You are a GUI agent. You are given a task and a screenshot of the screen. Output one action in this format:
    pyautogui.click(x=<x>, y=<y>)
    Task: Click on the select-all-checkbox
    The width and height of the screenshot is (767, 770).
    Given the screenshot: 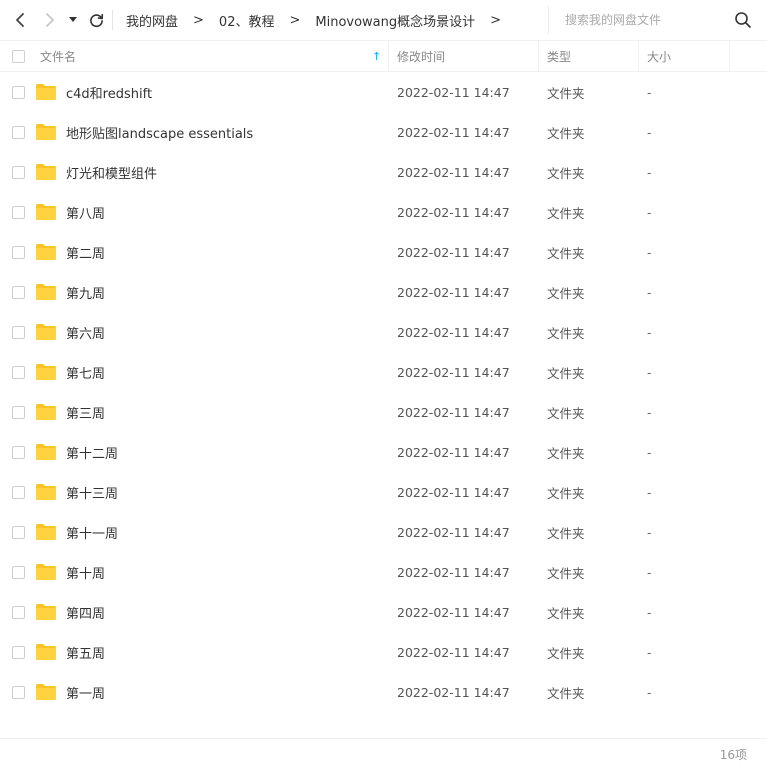 What is the action you would take?
    pyautogui.click(x=18, y=56)
    